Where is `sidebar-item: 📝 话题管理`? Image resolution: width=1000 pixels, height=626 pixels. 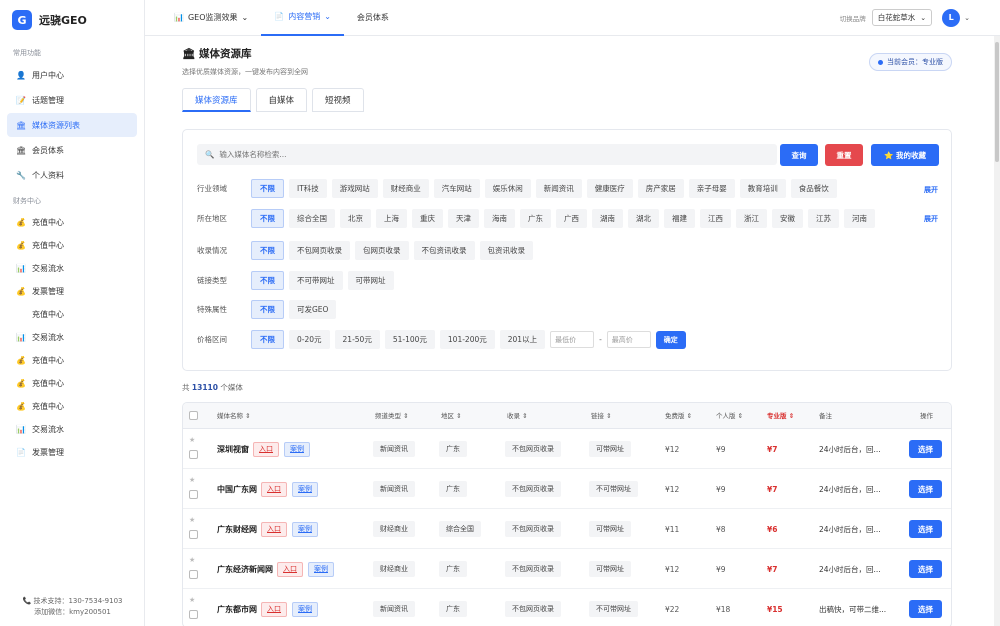
sidebar-item: 📝 话题管理 is located at coordinates (72, 100).